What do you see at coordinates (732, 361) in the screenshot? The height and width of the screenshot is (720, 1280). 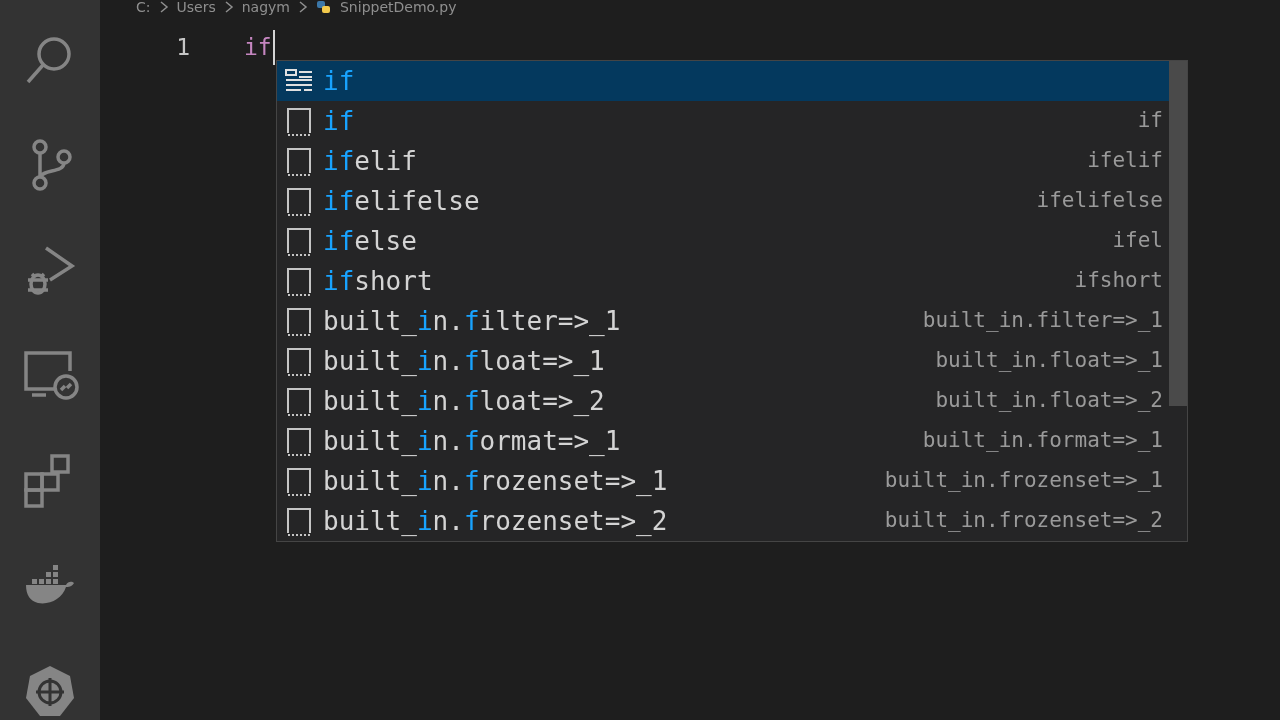 I see `suggestion-item: built_in.float=>_1 built_in.float=>_1` at bounding box center [732, 361].